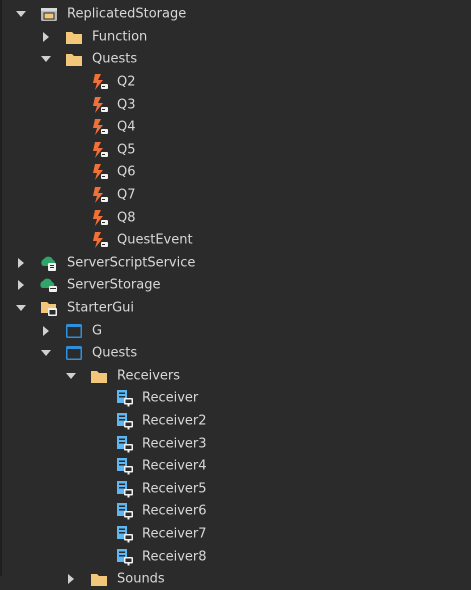  Describe the element at coordinates (235, 488) in the screenshot. I see `tree-item-local-script: Receiver5` at that location.